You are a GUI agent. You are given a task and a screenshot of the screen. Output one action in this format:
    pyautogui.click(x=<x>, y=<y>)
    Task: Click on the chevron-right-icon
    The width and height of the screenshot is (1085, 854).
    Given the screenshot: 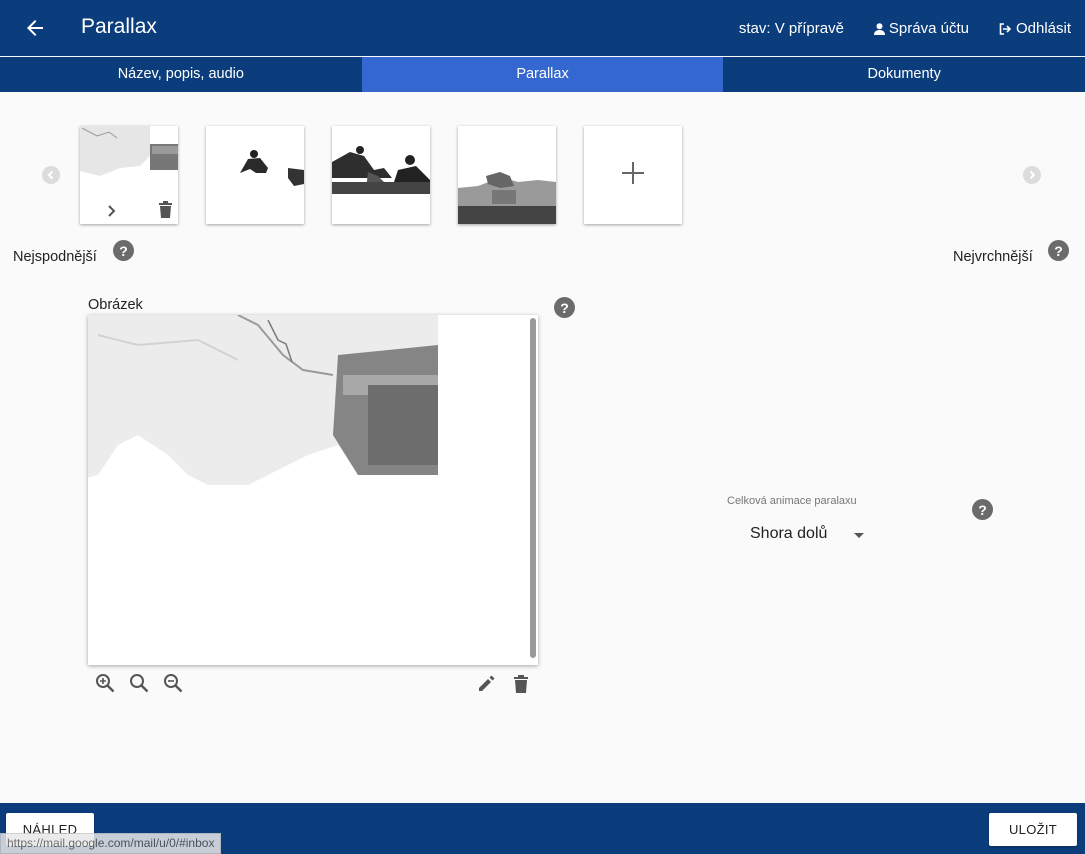 What is the action you would take?
    pyautogui.click(x=1032, y=175)
    